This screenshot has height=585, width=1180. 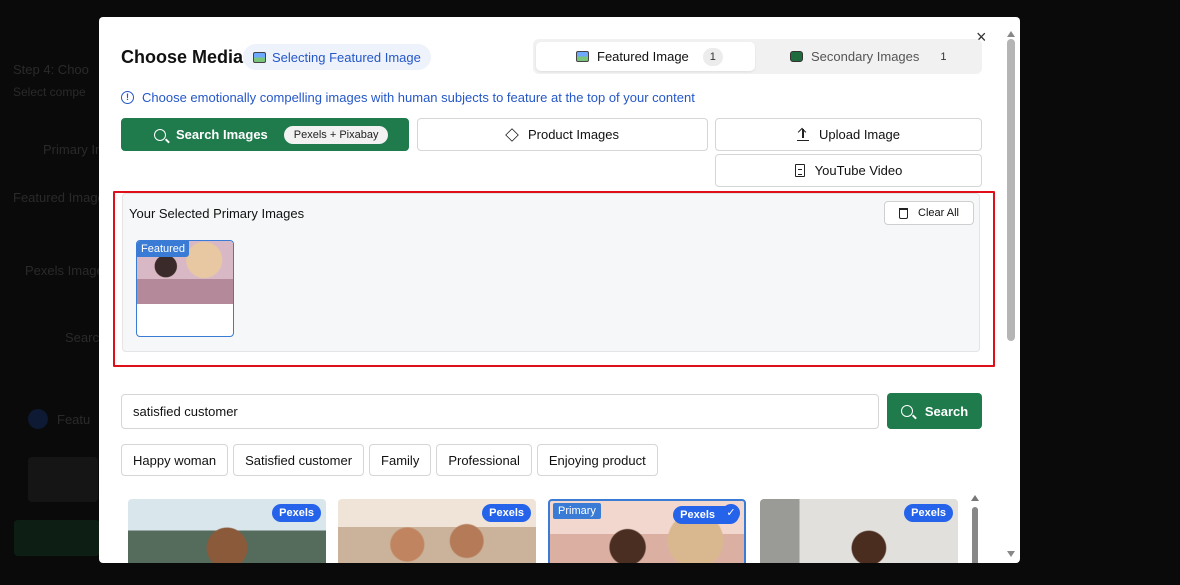 I want to click on search-button-label: Search, so click(x=946, y=411).